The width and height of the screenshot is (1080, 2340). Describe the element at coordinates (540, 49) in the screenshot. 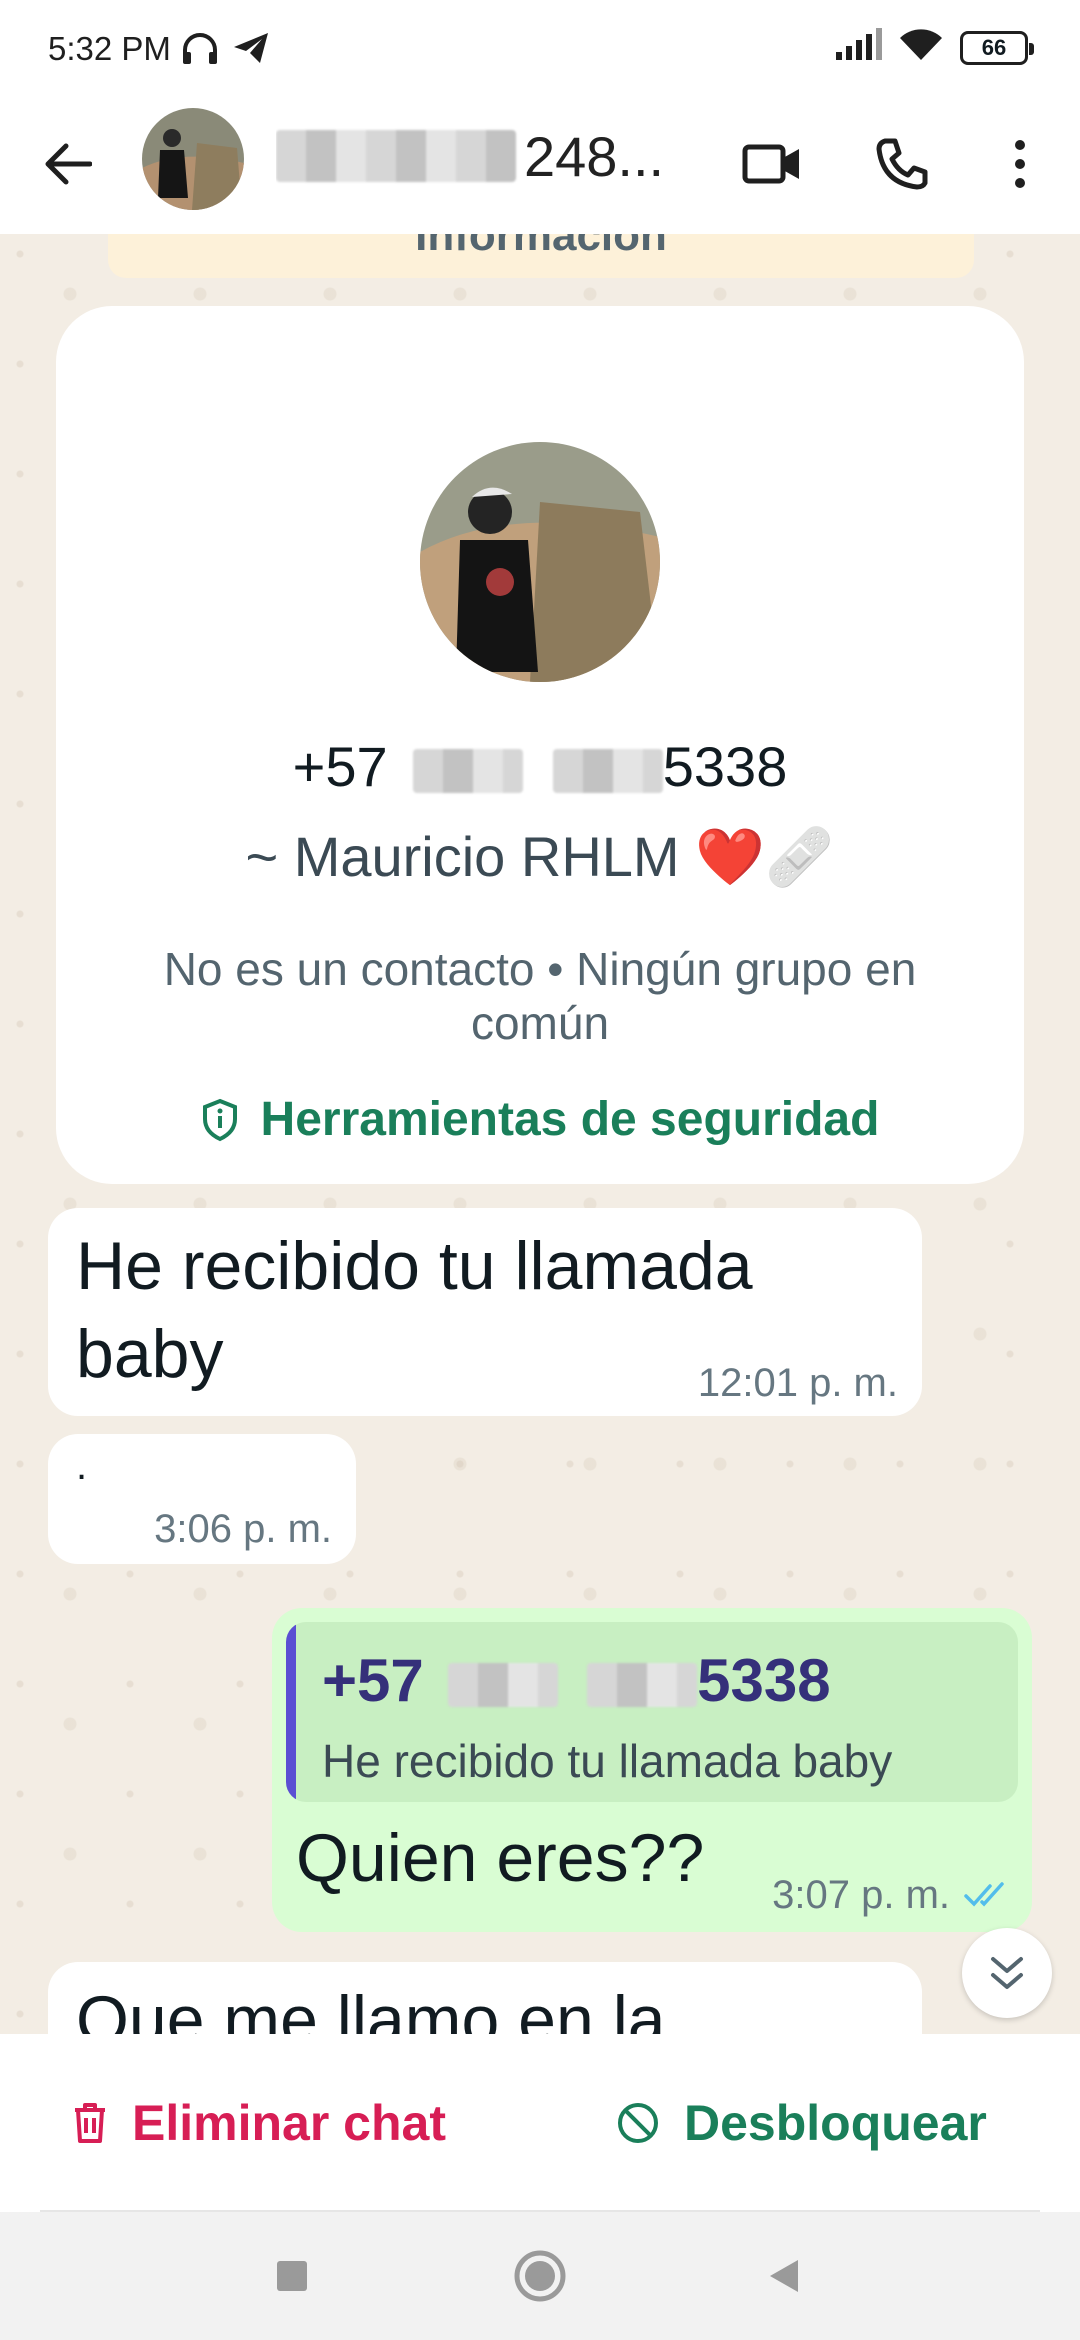

I see `status-bar: 5:32 PM 66` at that location.